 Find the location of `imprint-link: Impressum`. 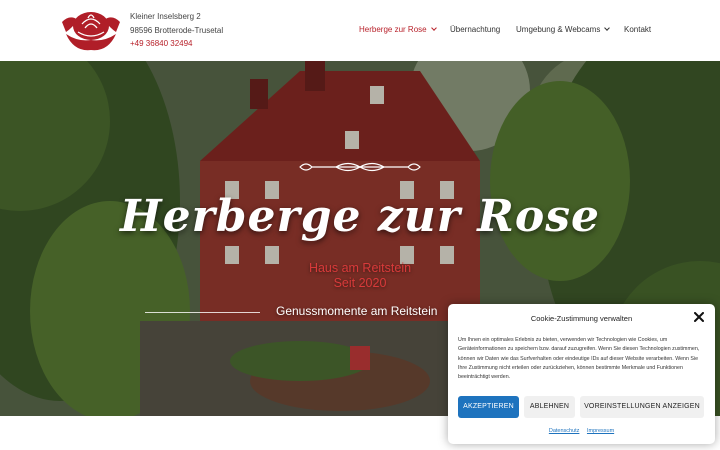

imprint-link: Impressum is located at coordinates (600, 431).